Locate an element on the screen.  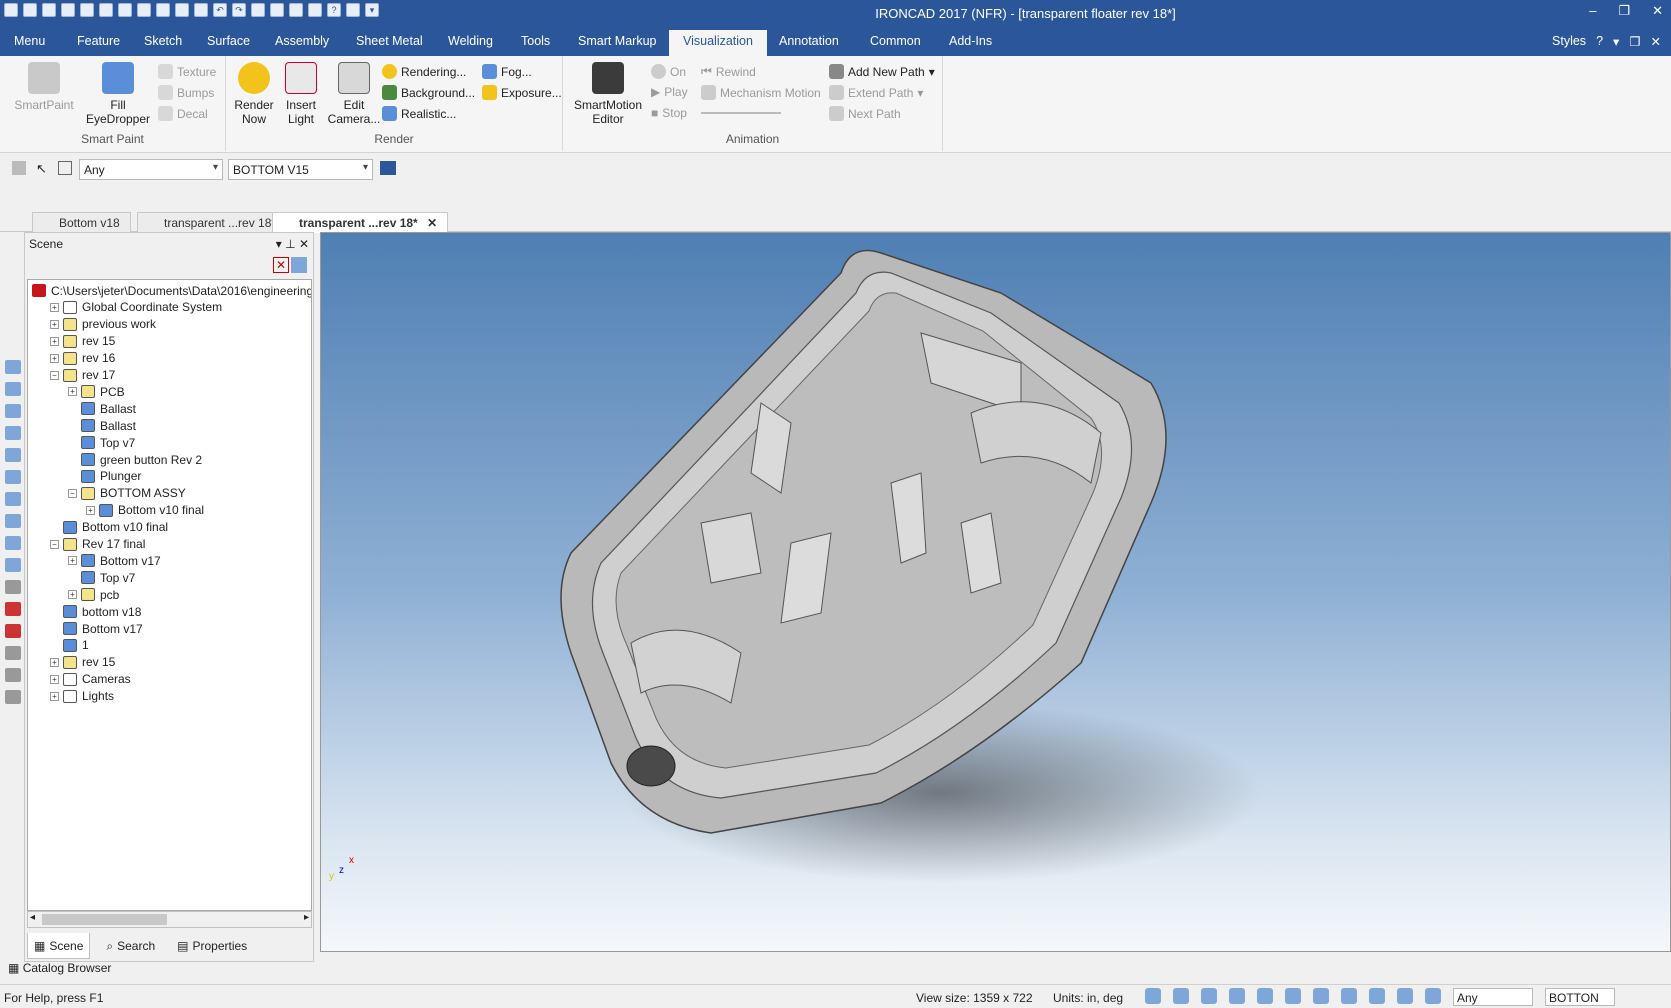
wireframe-icon is located at coordinates (13, 565).